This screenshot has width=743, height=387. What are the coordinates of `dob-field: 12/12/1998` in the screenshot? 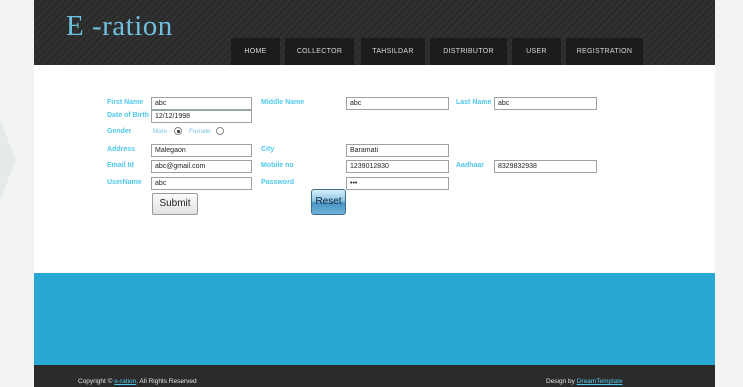 It's located at (201, 116).